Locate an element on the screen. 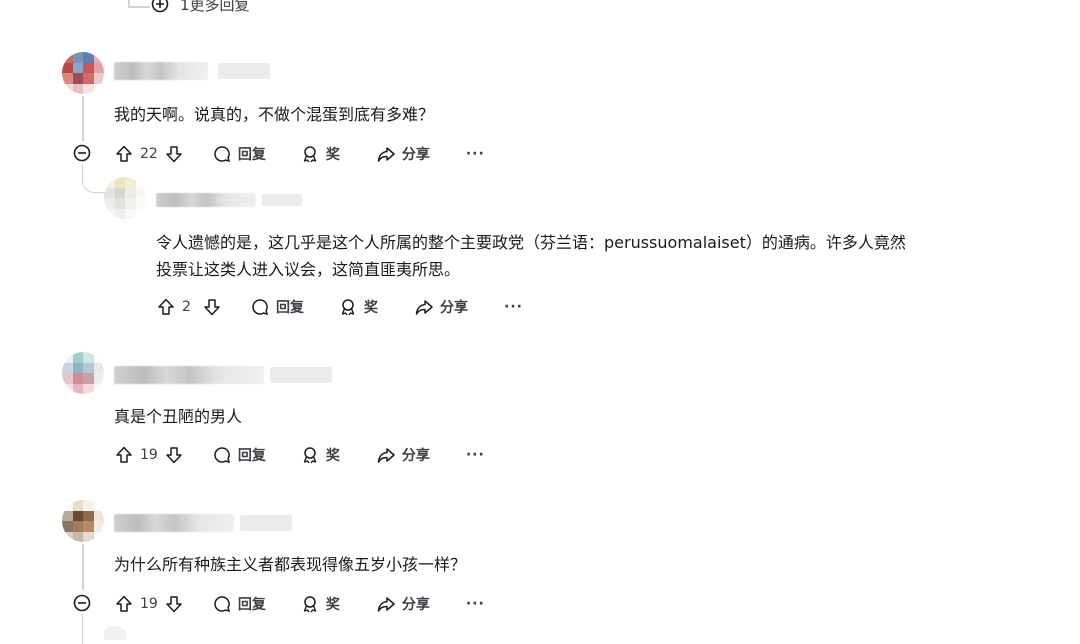 The image size is (1080, 644). comment-text: 为什么所有种族主义者都表现得像五岁小孩一样？ is located at coordinates (290, 564).